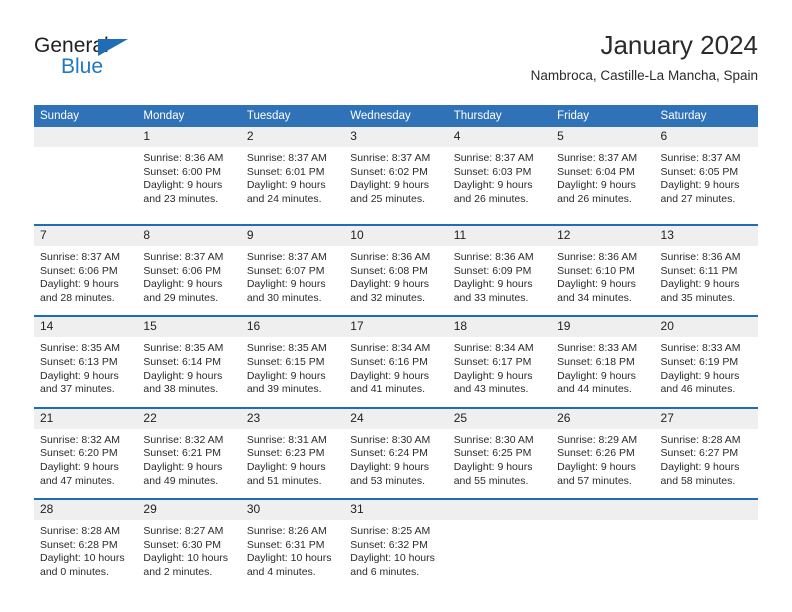 The width and height of the screenshot is (792, 612). What do you see at coordinates (124, 63) in the screenshot?
I see `general-blue-logo: General Blue` at bounding box center [124, 63].